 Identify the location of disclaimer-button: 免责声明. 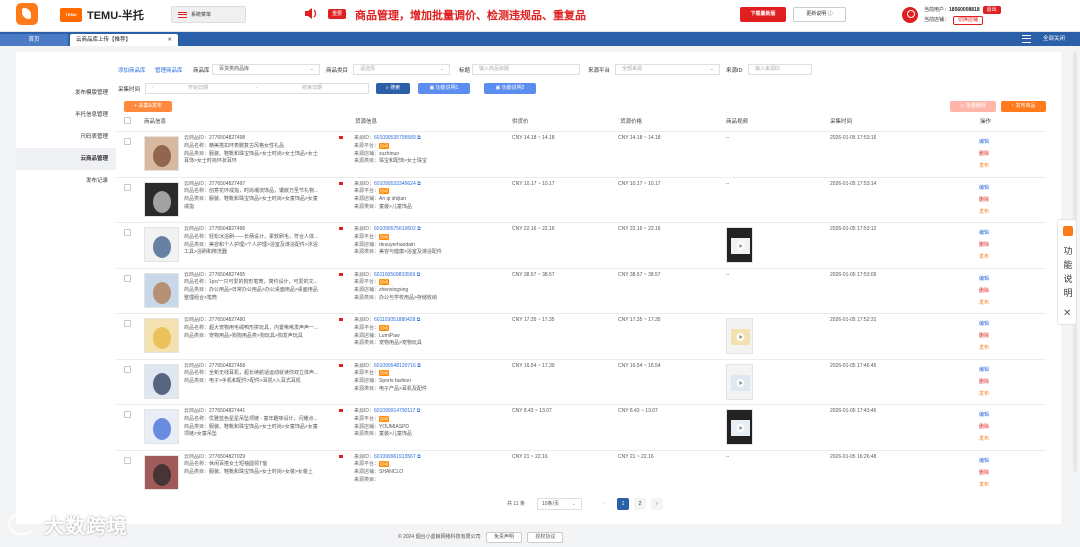
(503, 537).